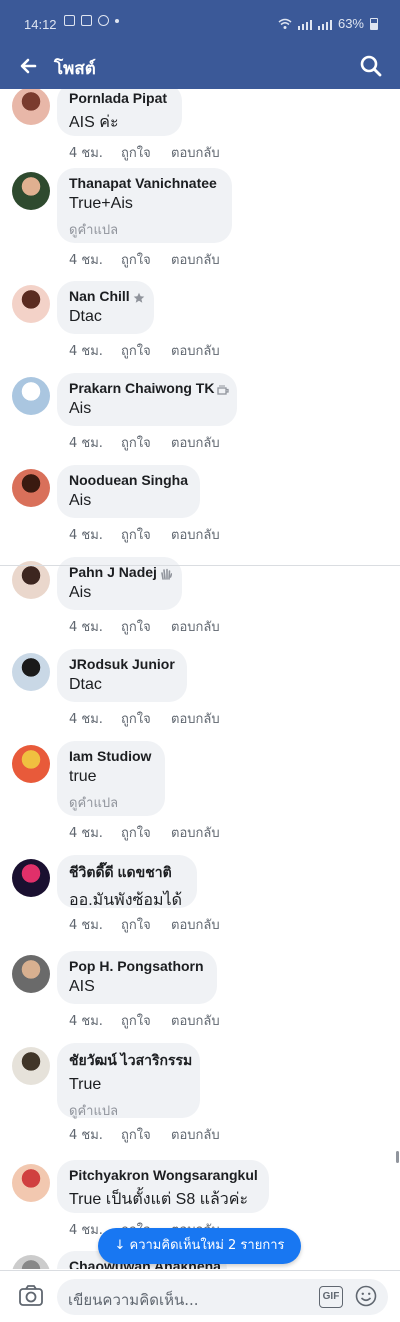 This screenshot has width=400, height=1322. I want to click on comment-author-name: Pahn J Nadej, so click(113, 572).